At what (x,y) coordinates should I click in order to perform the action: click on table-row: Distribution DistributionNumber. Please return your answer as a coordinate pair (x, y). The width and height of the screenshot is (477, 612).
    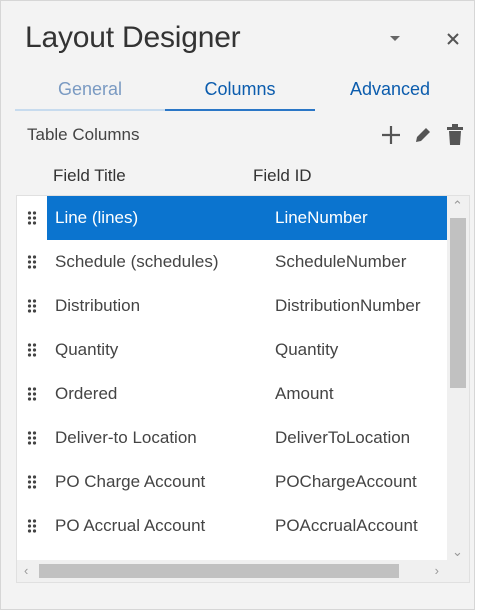
    Looking at the image, I should click on (232, 306).